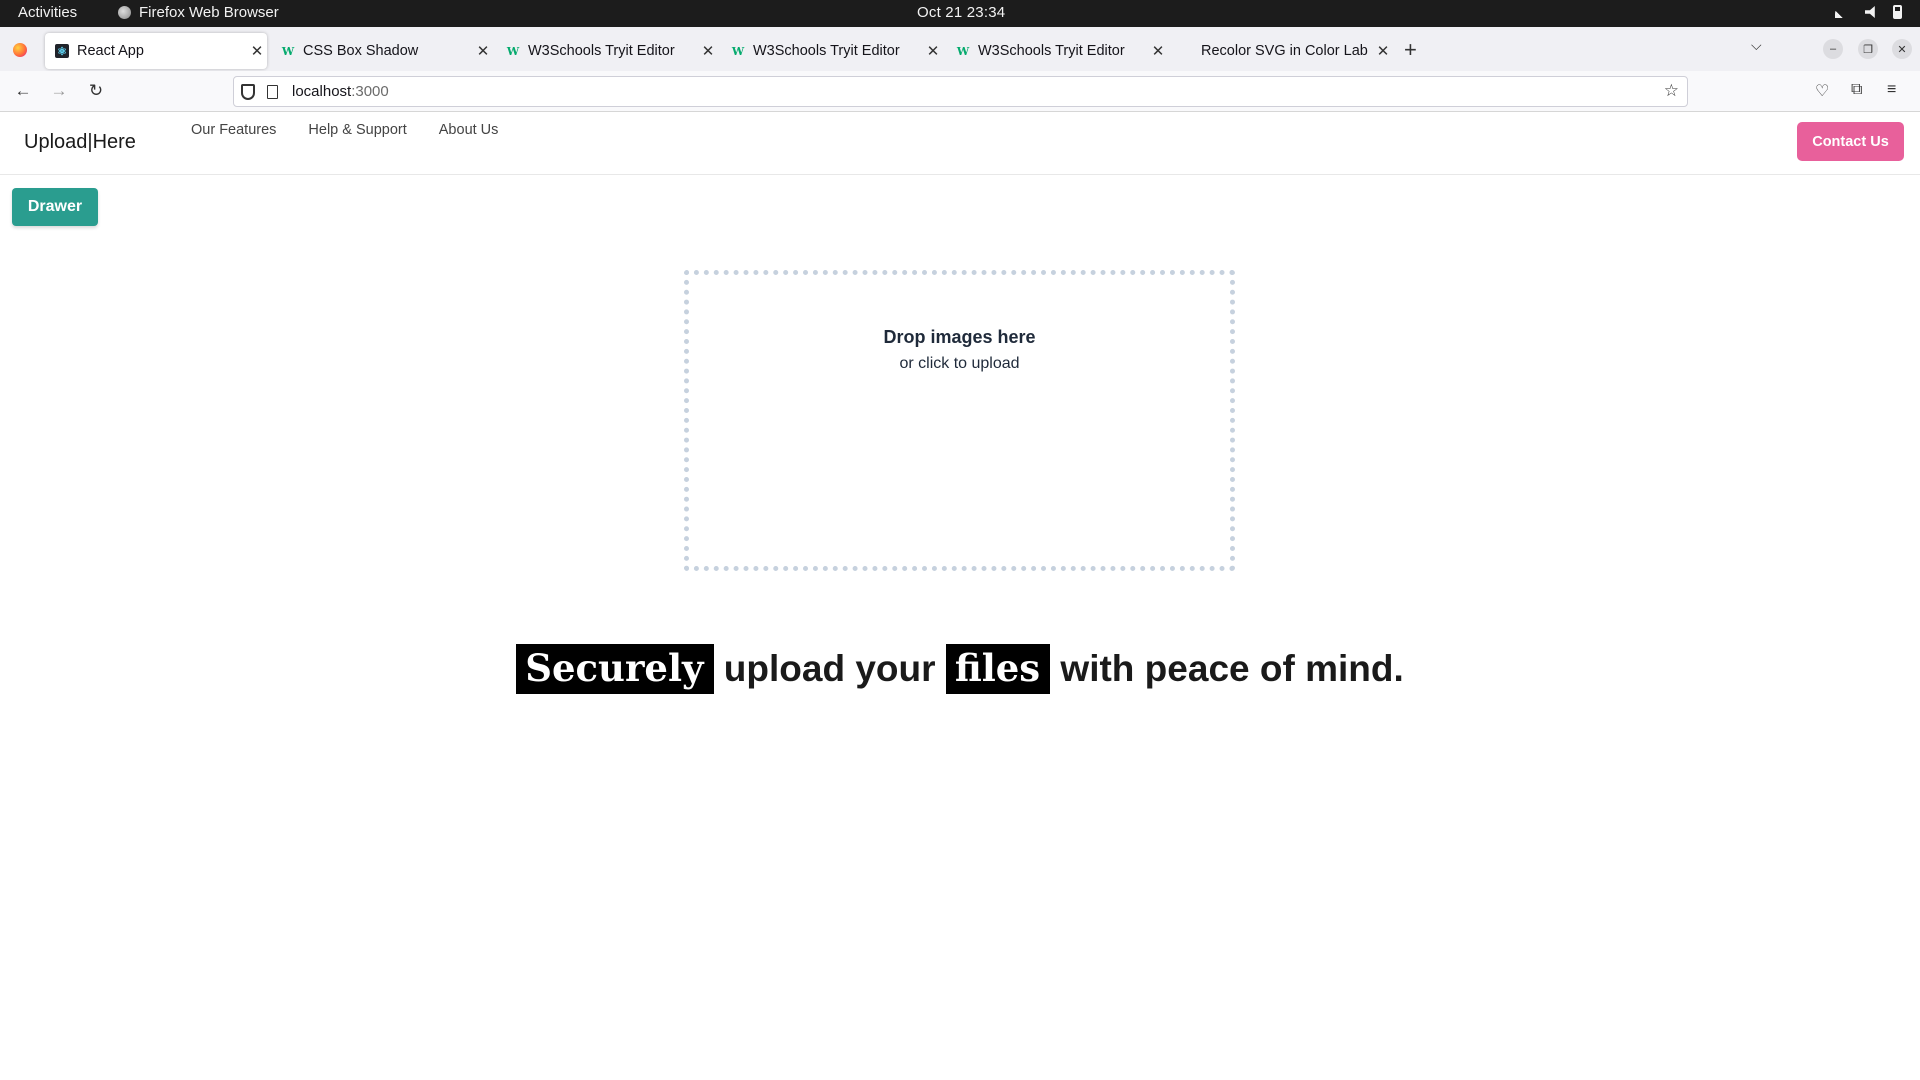 Image resolution: width=1920 pixels, height=1080 pixels. What do you see at coordinates (1833, 49) in the screenshot?
I see `minimize-icon: –` at bounding box center [1833, 49].